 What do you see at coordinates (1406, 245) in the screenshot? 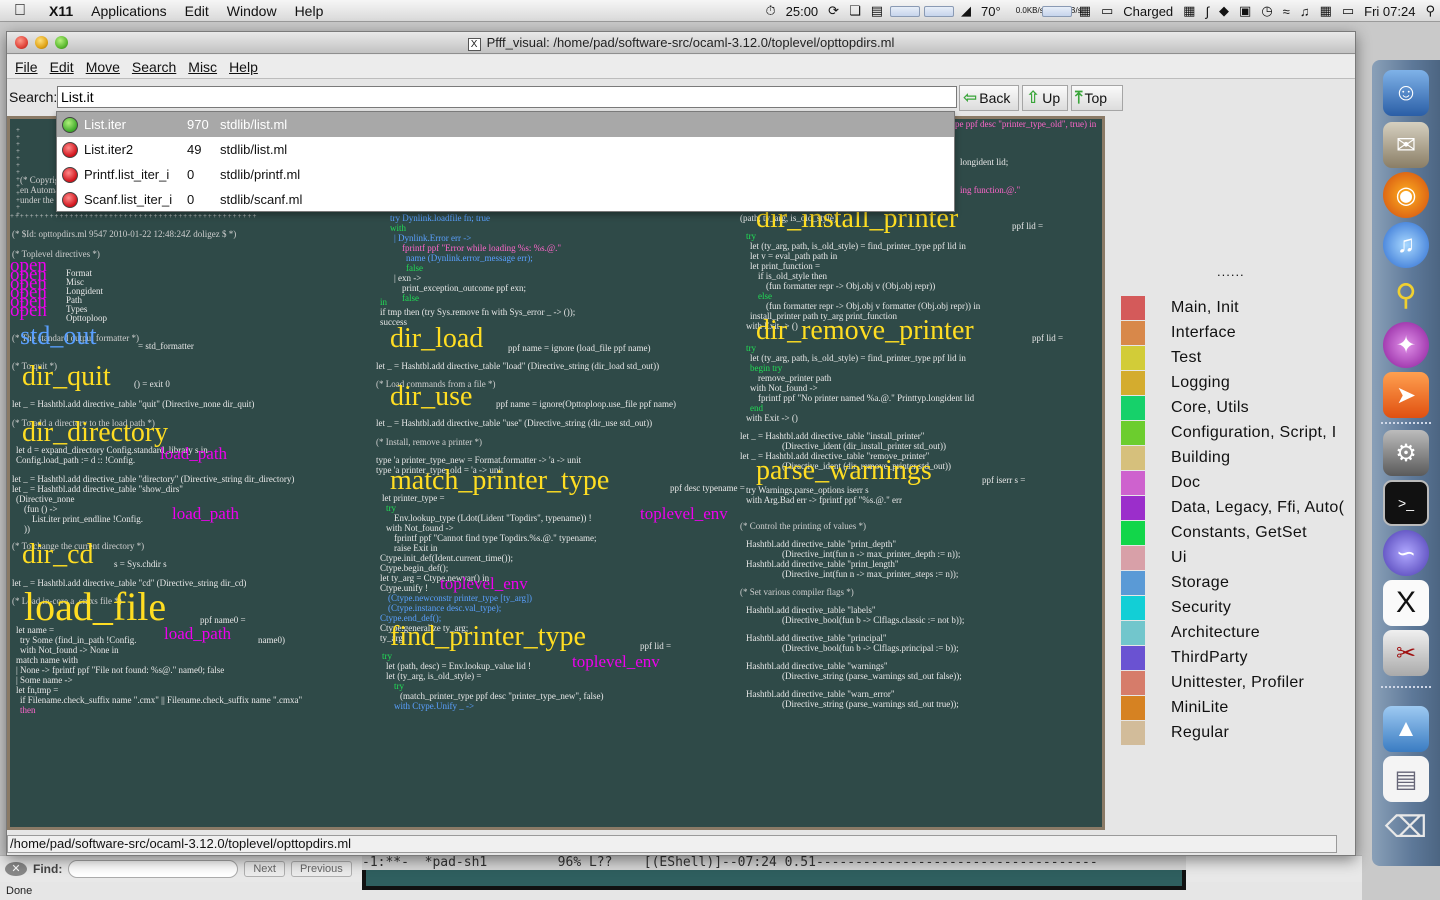
I see `itunes-icon: ♫` at bounding box center [1406, 245].